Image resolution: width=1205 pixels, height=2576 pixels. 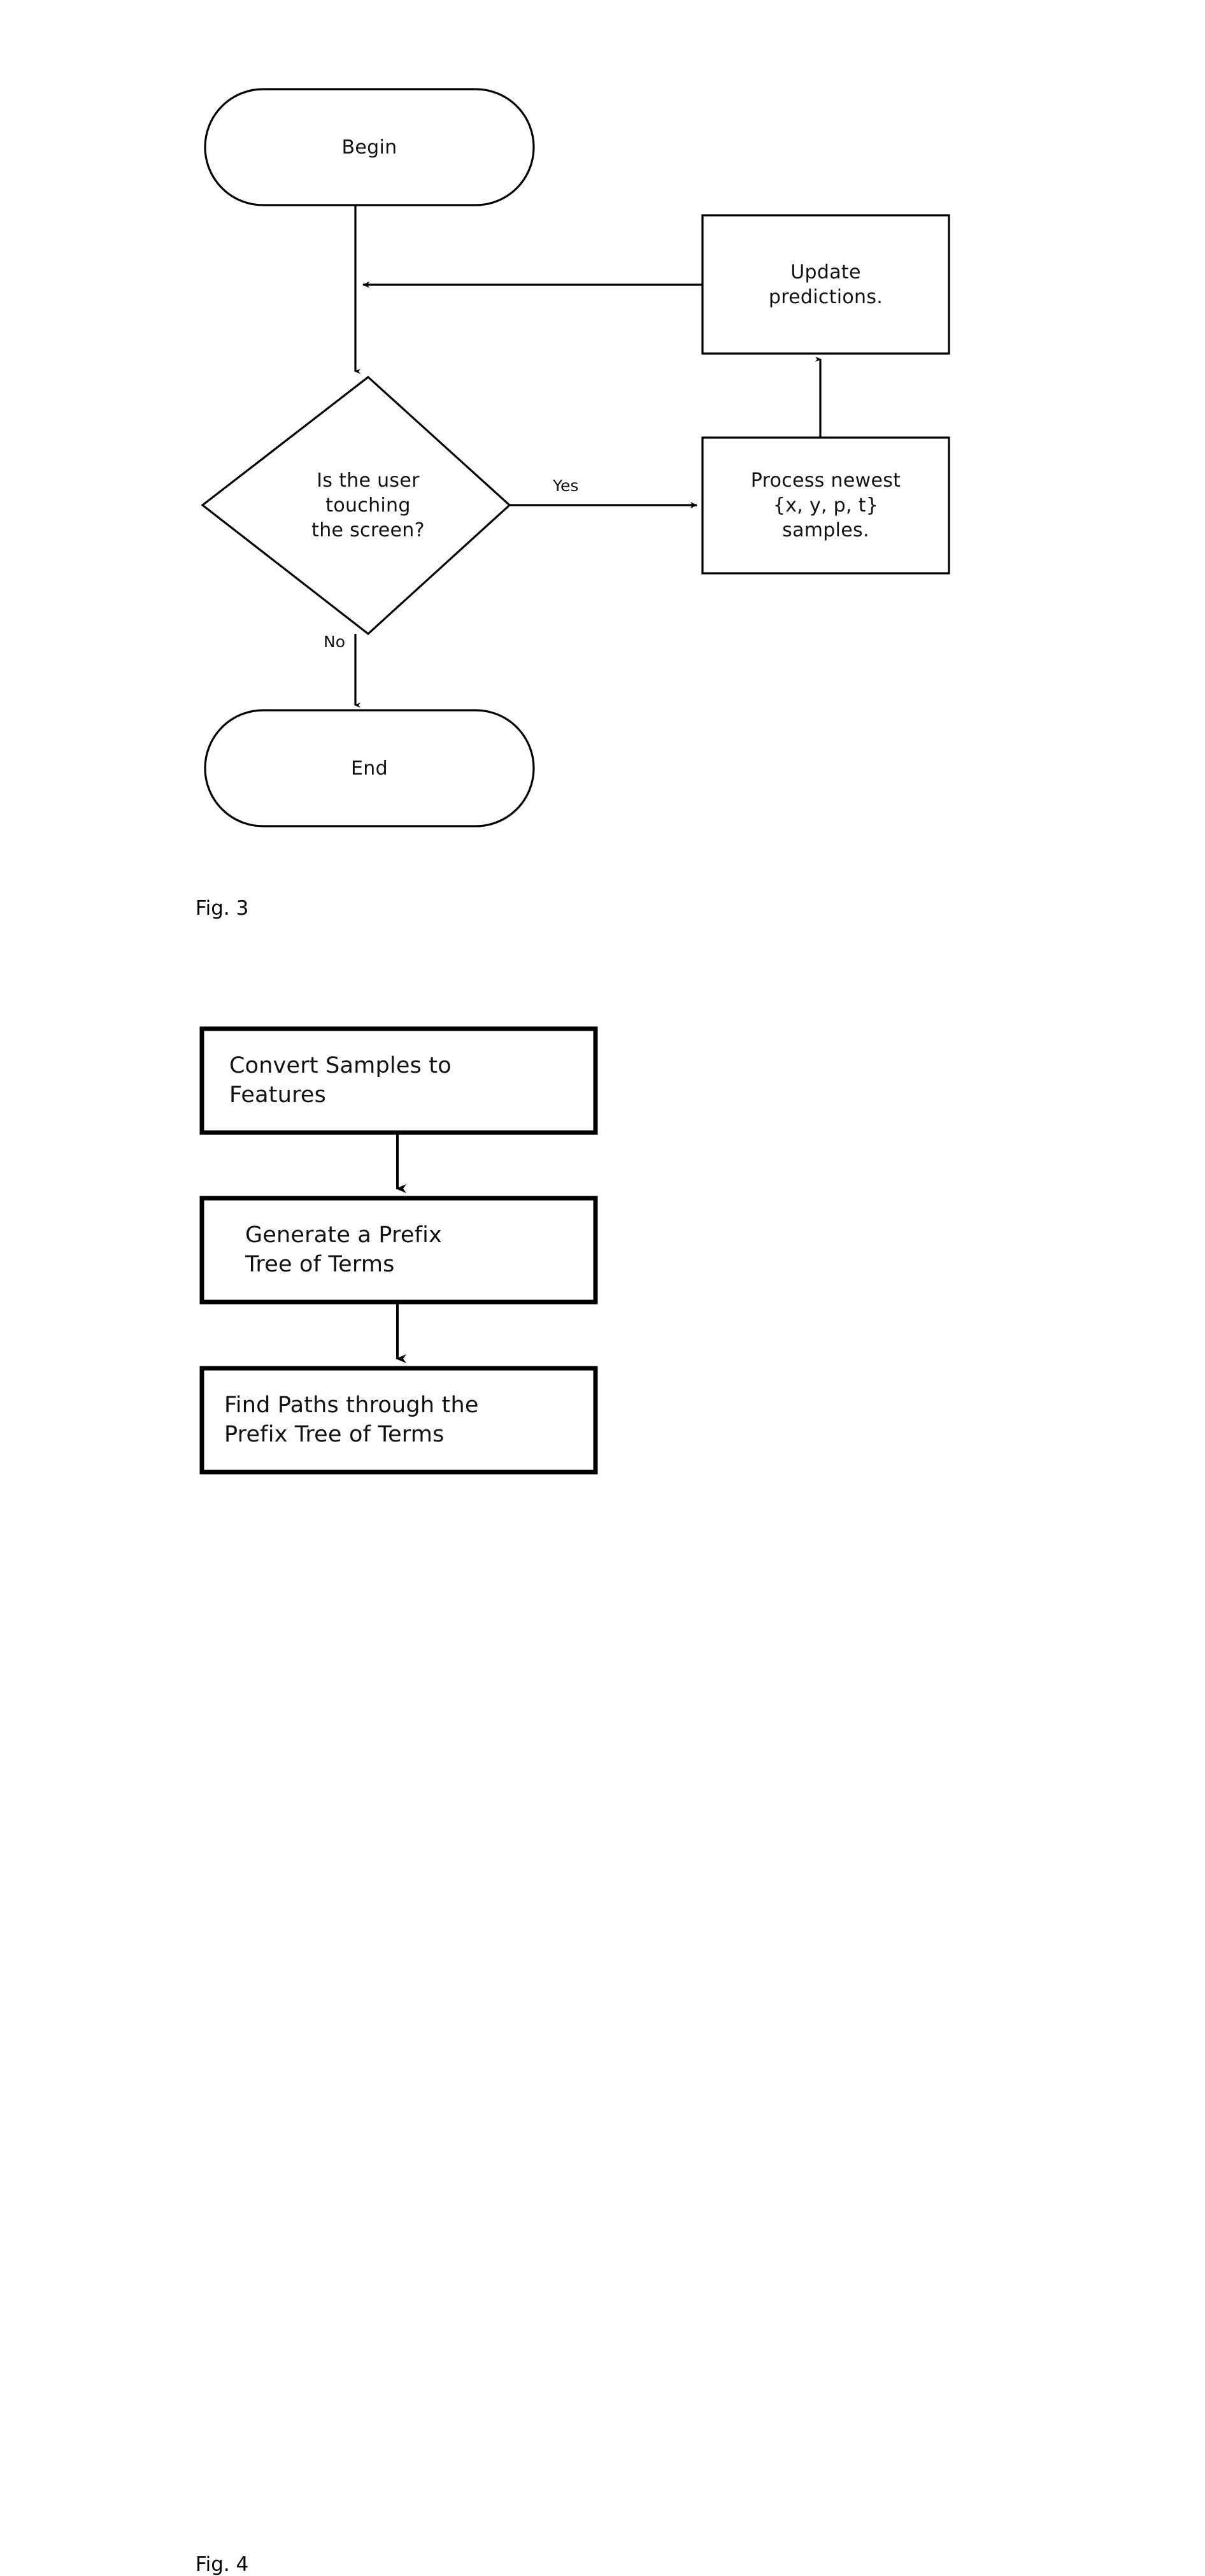 What do you see at coordinates (826, 506) in the screenshot?
I see `process-samples-box-shape` at bounding box center [826, 506].